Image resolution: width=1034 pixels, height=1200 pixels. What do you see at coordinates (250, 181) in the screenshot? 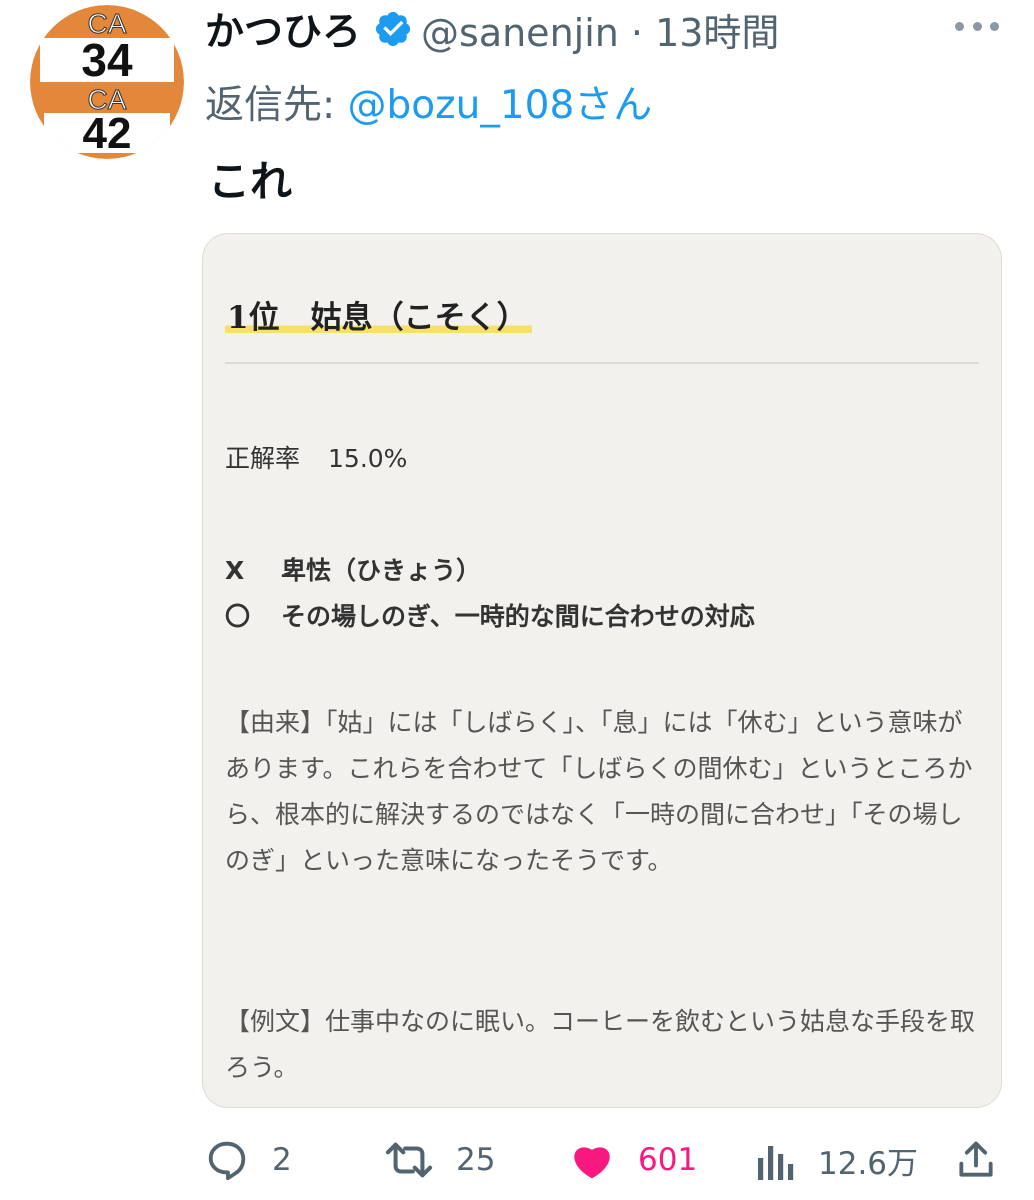
I see `tweet-text: これ` at bounding box center [250, 181].